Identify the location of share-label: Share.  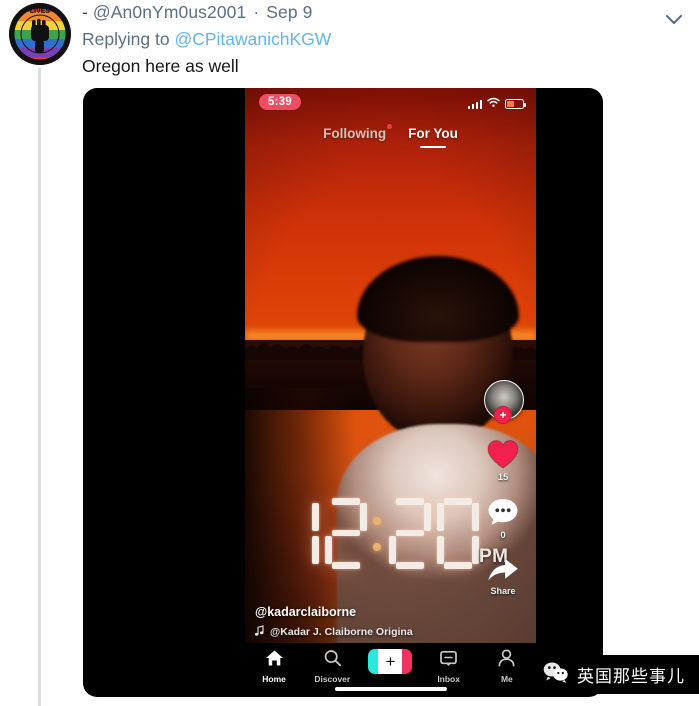
(503, 591).